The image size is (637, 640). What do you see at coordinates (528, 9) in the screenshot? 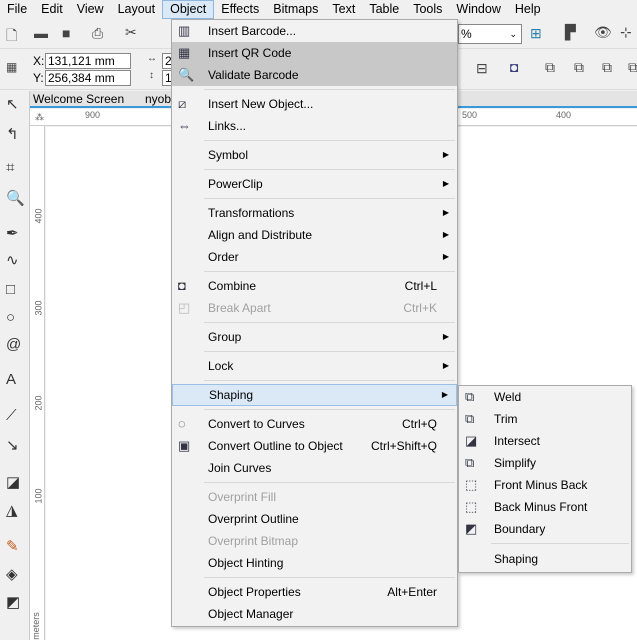
I see `menu-help: Help` at bounding box center [528, 9].